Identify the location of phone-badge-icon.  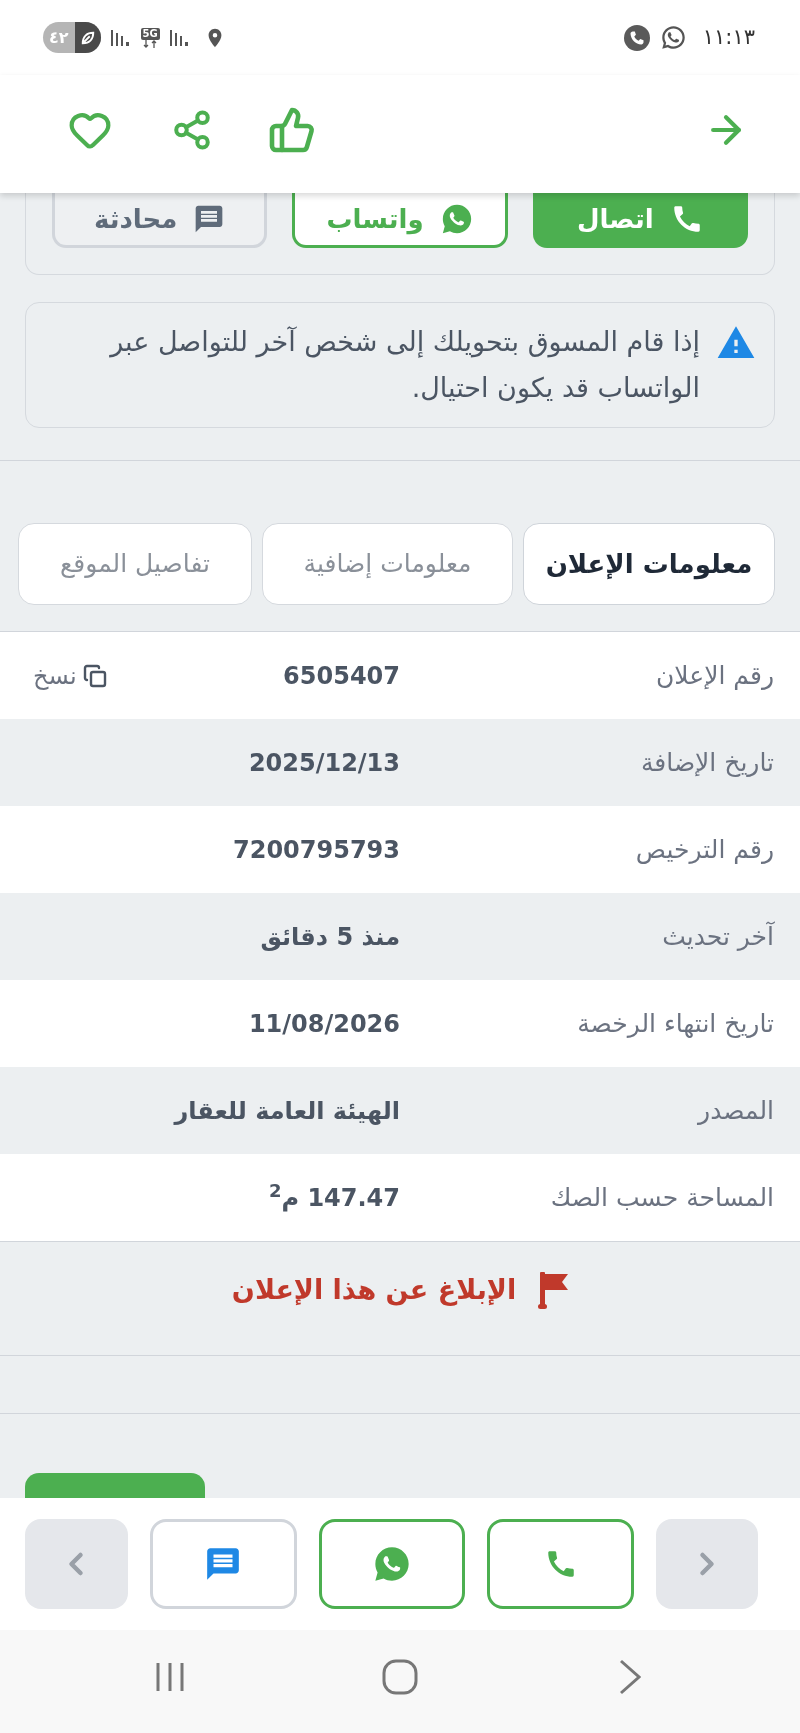
(636, 37).